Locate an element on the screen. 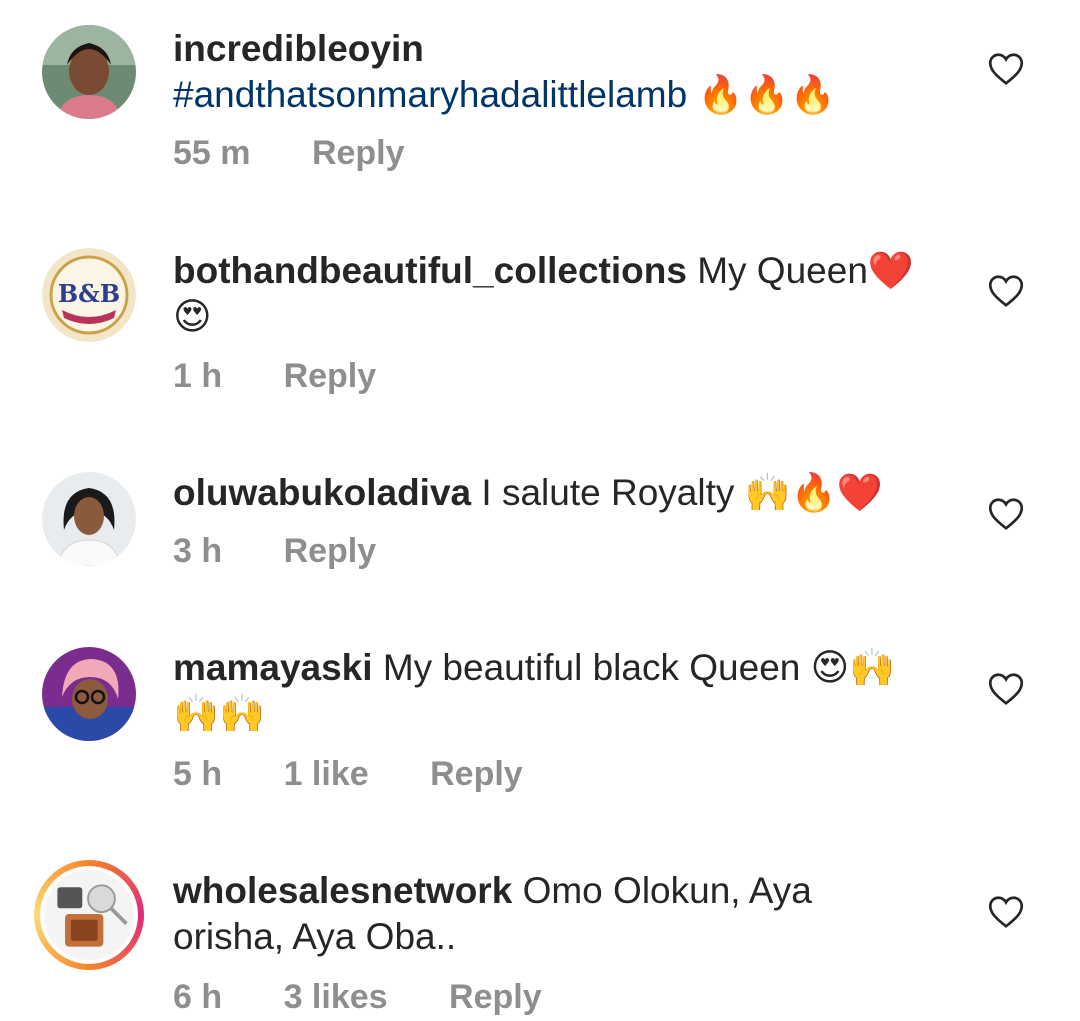 The height and width of the screenshot is (1021, 1080). comment-time: 3 h is located at coordinates (198, 551).